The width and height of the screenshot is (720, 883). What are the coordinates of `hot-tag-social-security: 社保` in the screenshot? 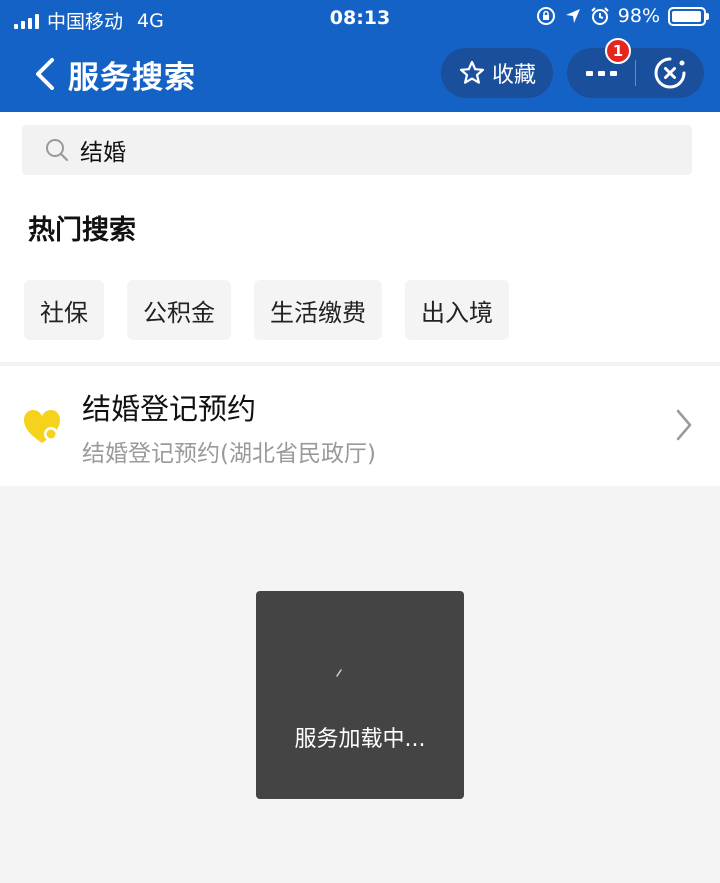 It's located at (64, 310).